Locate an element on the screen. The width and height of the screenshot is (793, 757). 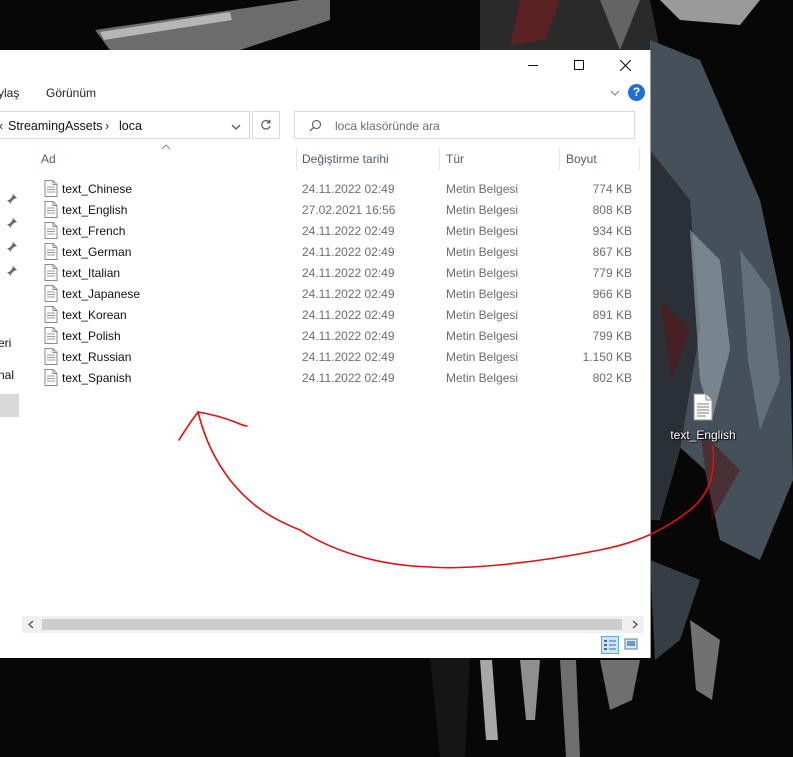
status-bar is located at coordinates (325, 646).